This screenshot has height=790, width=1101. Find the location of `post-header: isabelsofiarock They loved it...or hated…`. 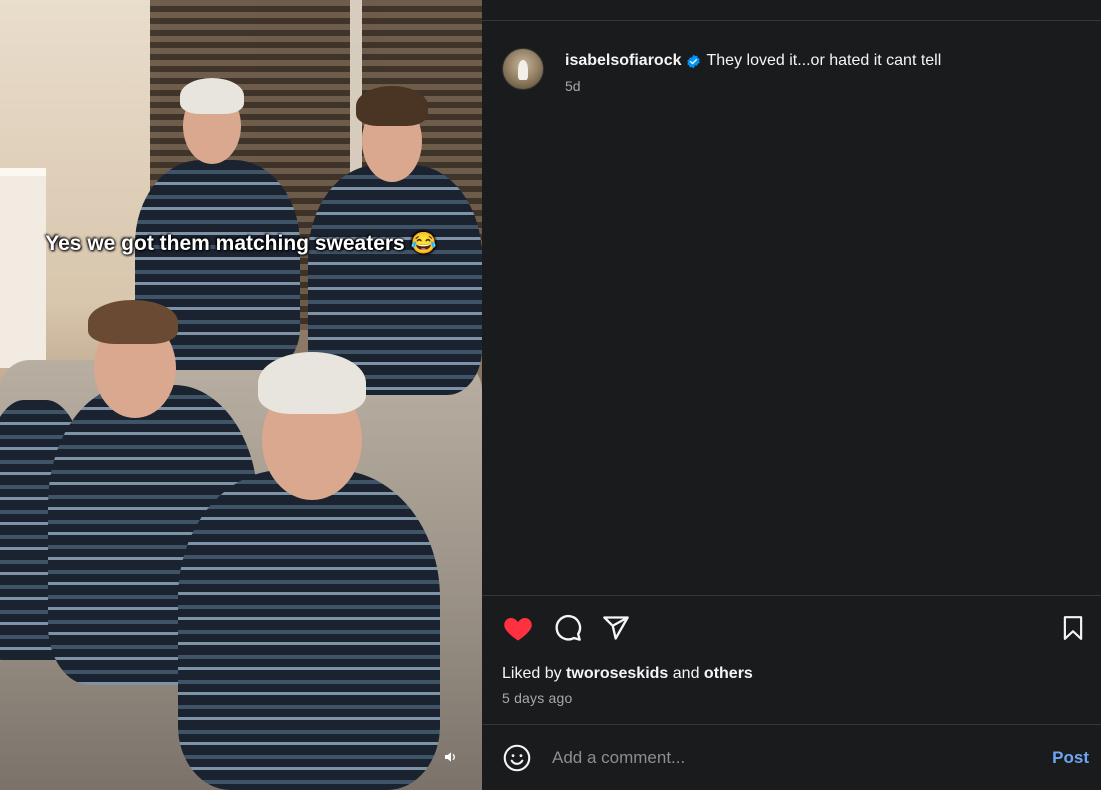

post-header: isabelsofiarock They loved it...or hated… is located at coordinates (721, 71).